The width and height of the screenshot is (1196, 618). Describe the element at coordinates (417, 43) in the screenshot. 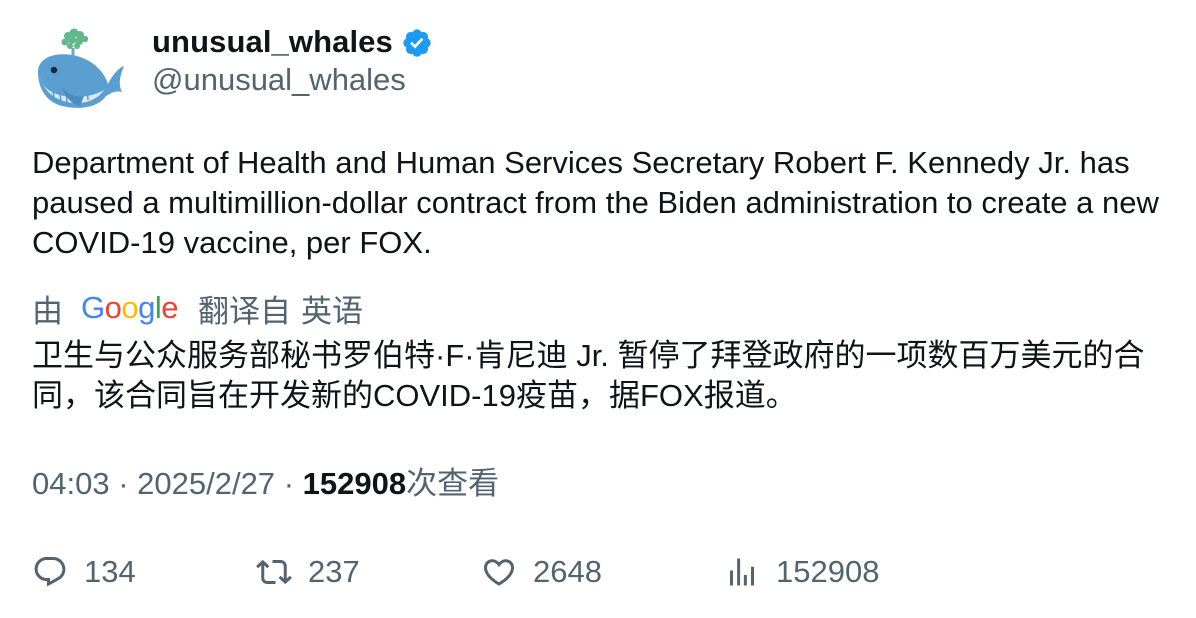

I see `verified-badge-icon` at that location.